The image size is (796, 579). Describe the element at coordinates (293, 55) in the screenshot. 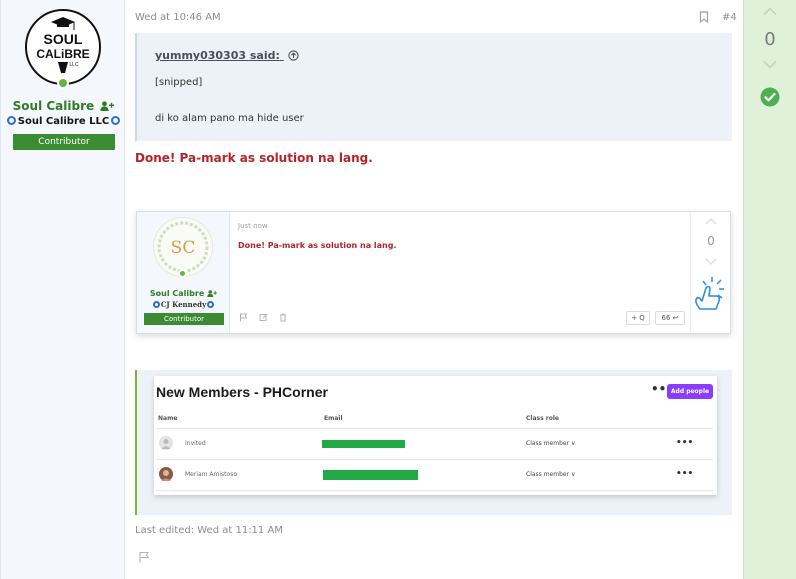

I see `jump-to-quote-icon` at that location.